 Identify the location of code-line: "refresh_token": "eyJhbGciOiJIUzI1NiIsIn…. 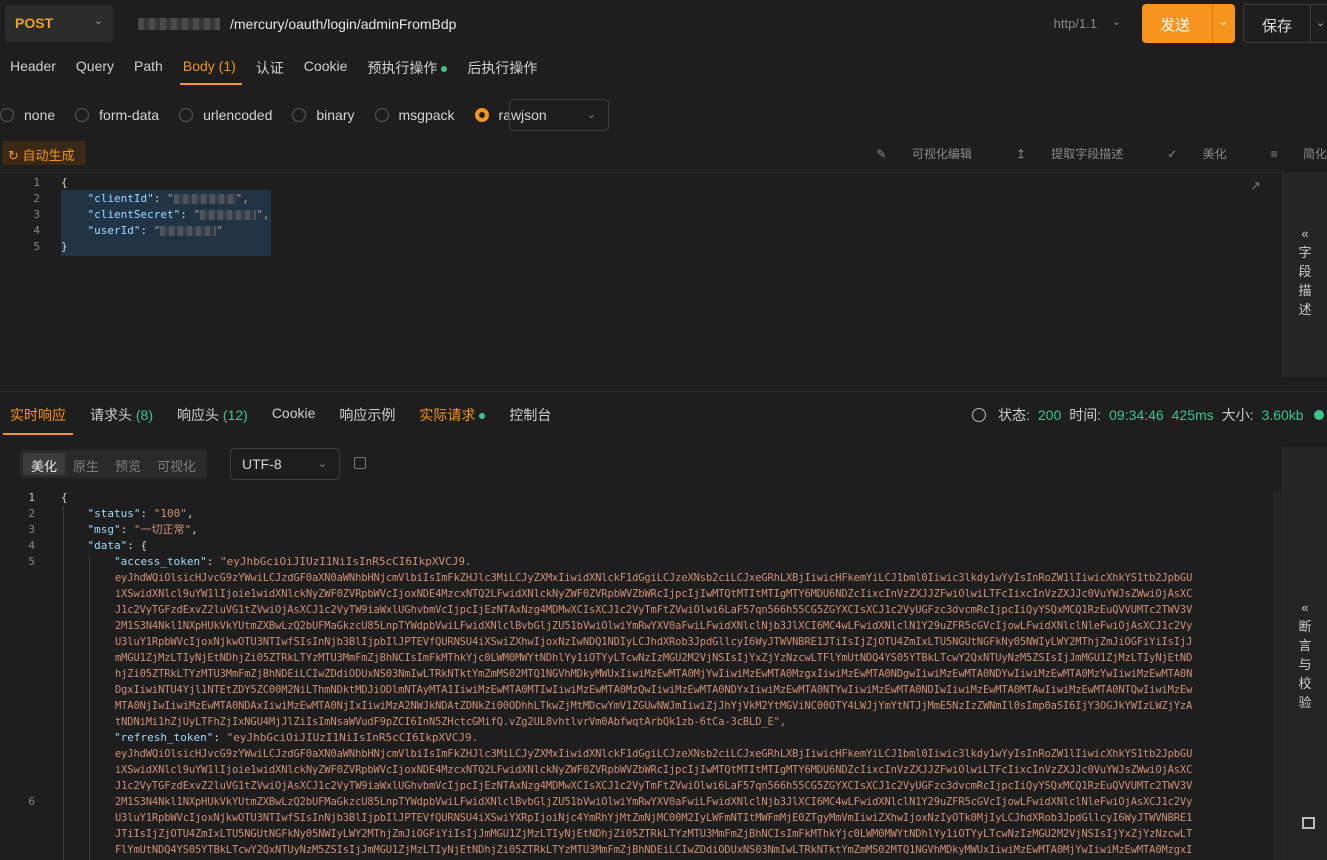
(296, 737).